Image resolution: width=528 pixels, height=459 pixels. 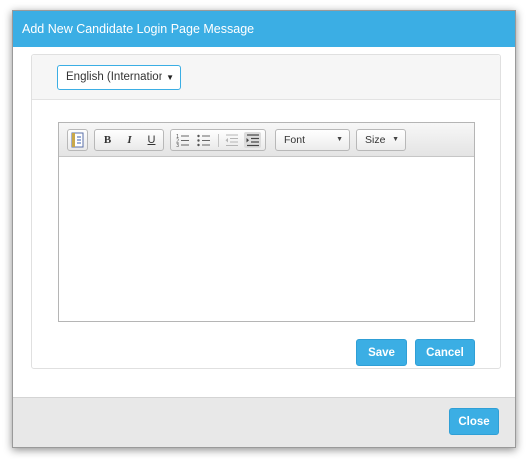 I want to click on editor-toolbar: B I U 1 2 3 Font ▼ Size ▼, so click(x=266, y=140).